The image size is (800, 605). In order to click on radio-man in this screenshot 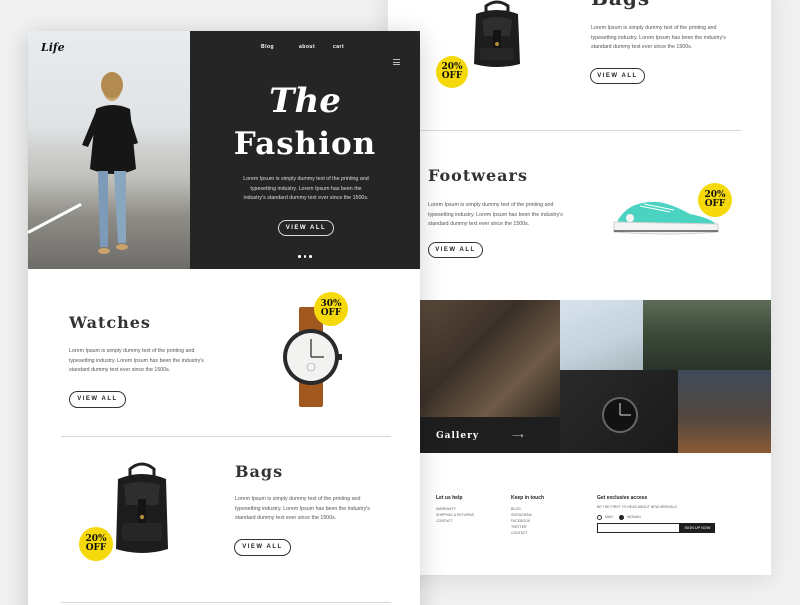, I will do `click(599, 517)`.